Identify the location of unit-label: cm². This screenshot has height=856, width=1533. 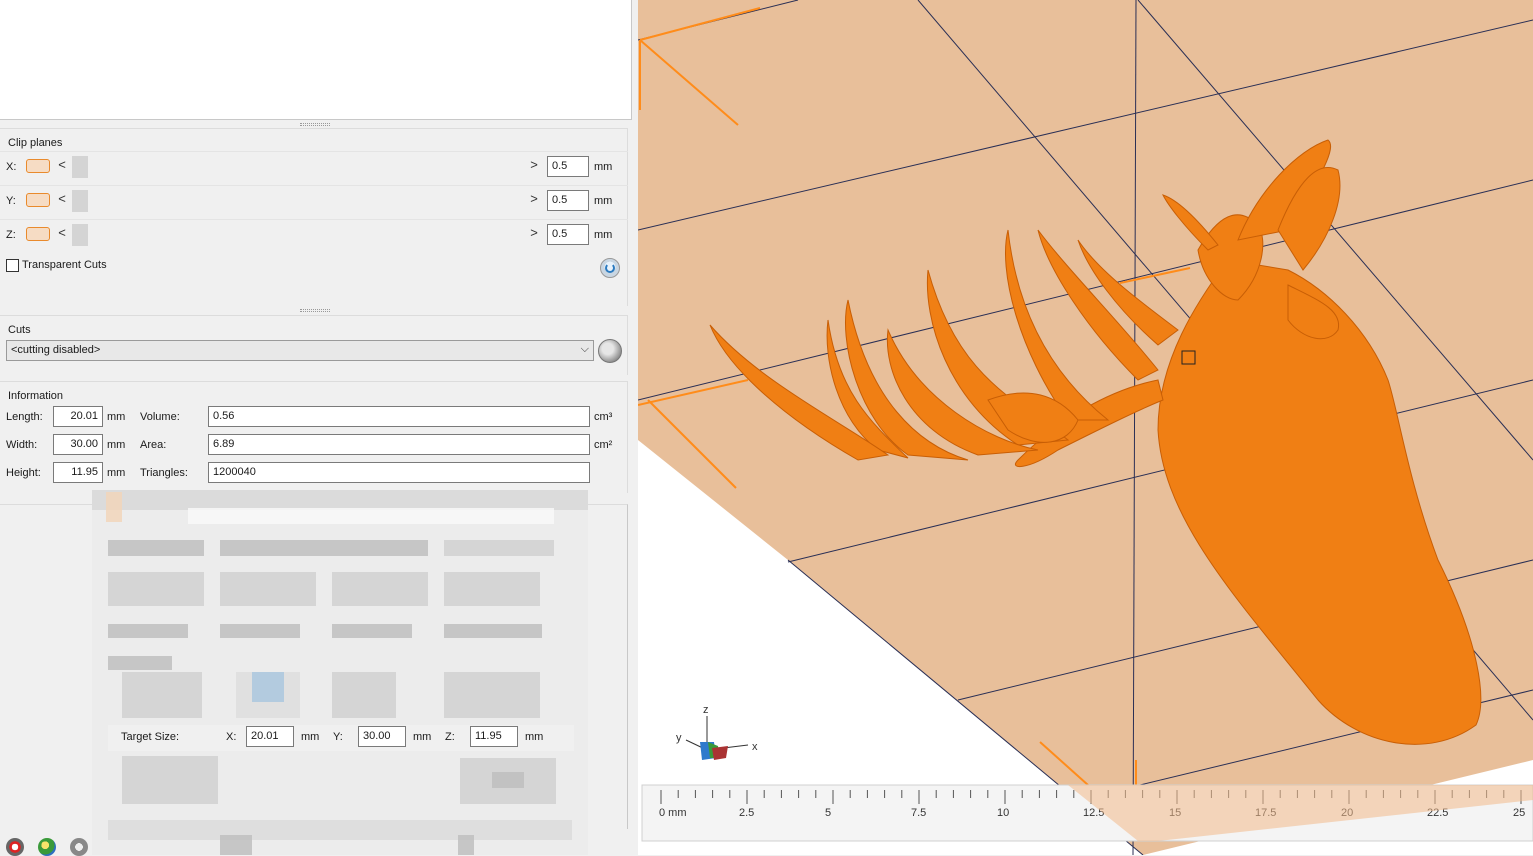
(603, 445).